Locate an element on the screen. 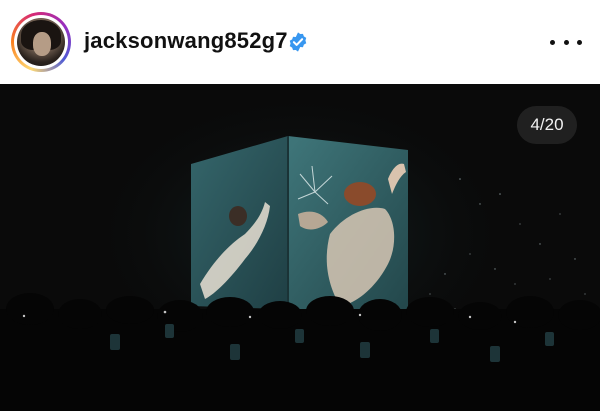 This screenshot has height=411, width=600. photo-counter-badge: 4/20 is located at coordinates (547, 125).